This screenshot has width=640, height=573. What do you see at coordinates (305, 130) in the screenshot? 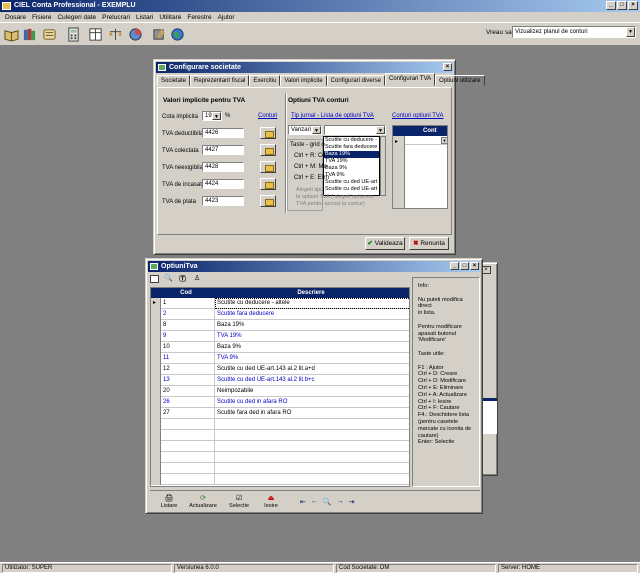
I see `jurnal-select: Vanzari ▼` at bounding box center [305, 130].